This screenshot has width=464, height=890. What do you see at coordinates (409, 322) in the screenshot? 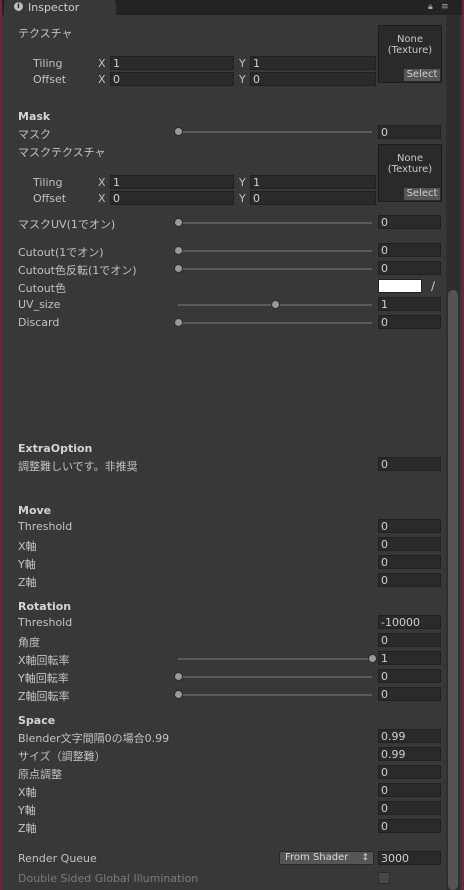
I see `discard-value-field: 0` at bounding box center [409, 322].